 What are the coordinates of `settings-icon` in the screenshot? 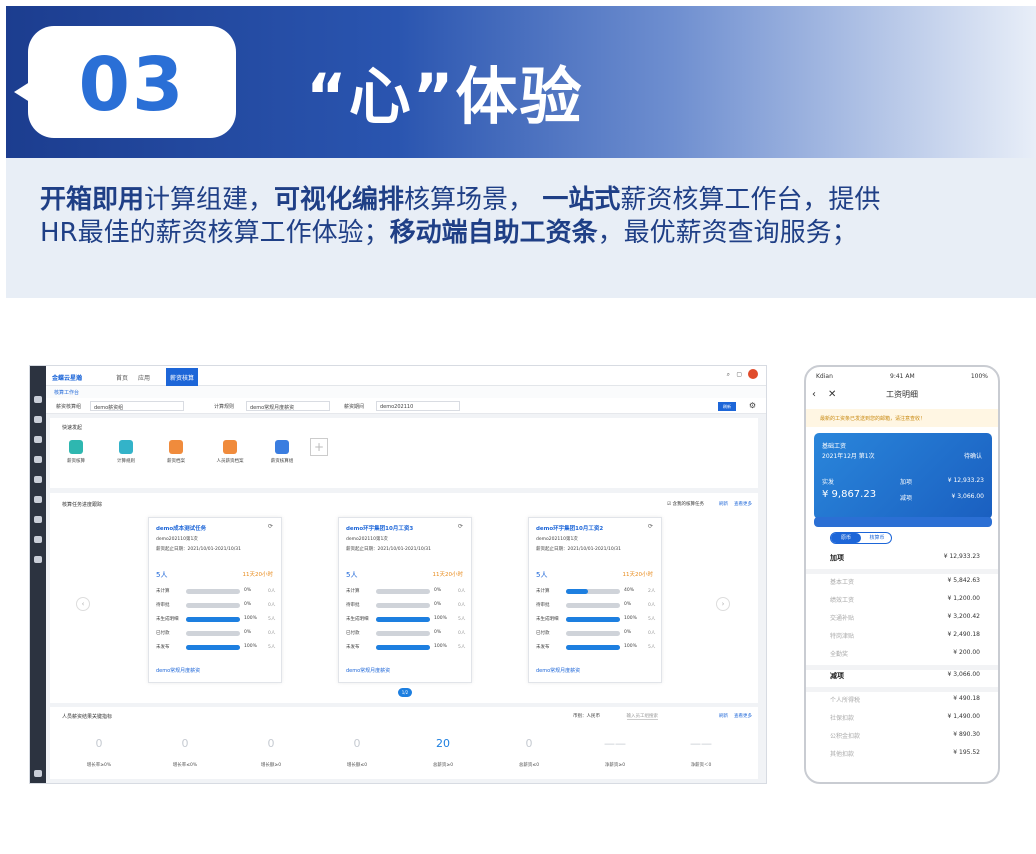 It's located at (38, 519).